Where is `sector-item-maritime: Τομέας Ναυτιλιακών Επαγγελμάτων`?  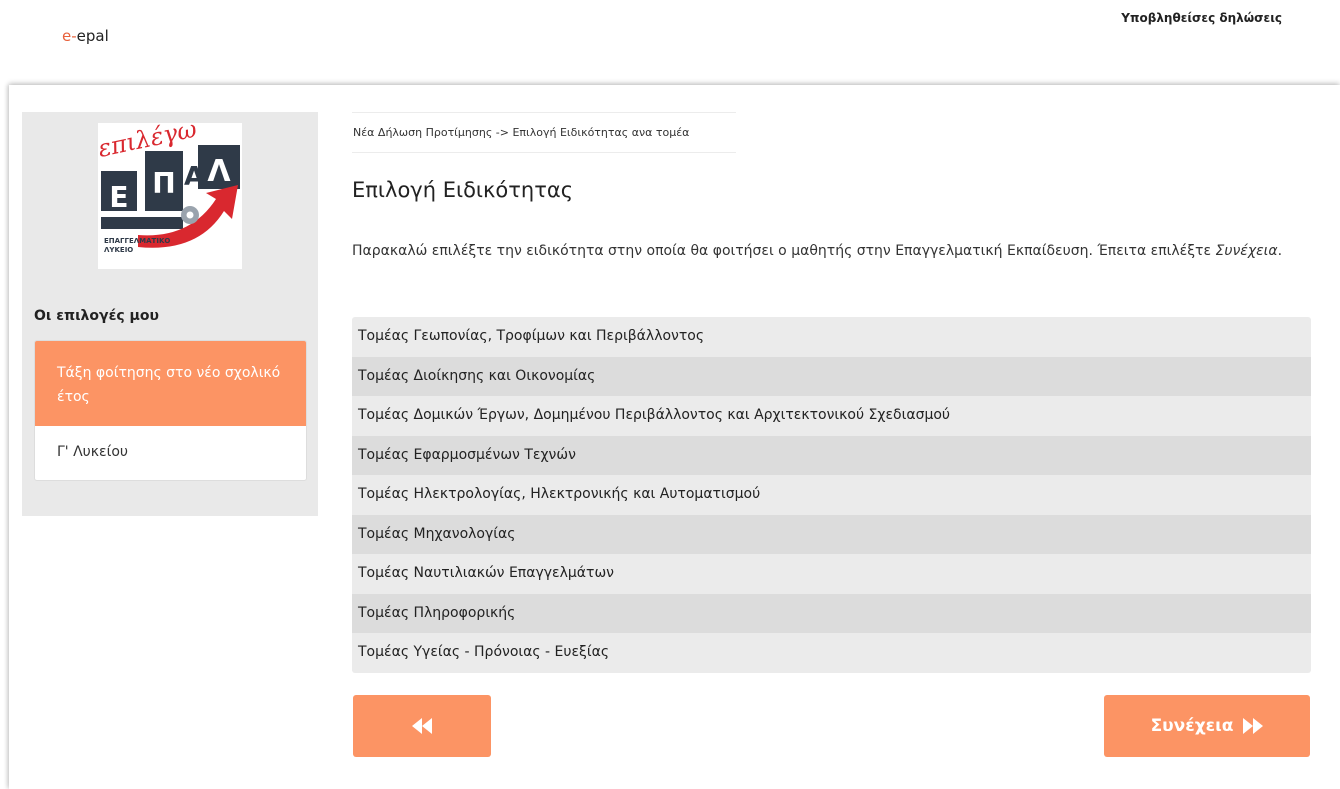 sector-item-maritime: Τομέας Ναυτιλιακών Επαγγελμάτων is located at coordinates (831, 574).